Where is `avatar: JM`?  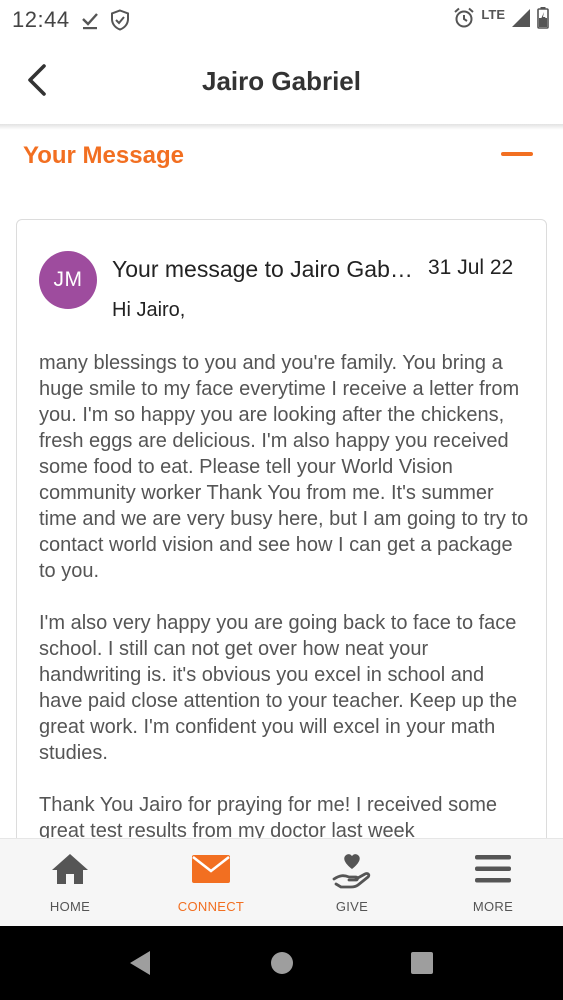
avatar: JM is located at coordinates (68, 280).